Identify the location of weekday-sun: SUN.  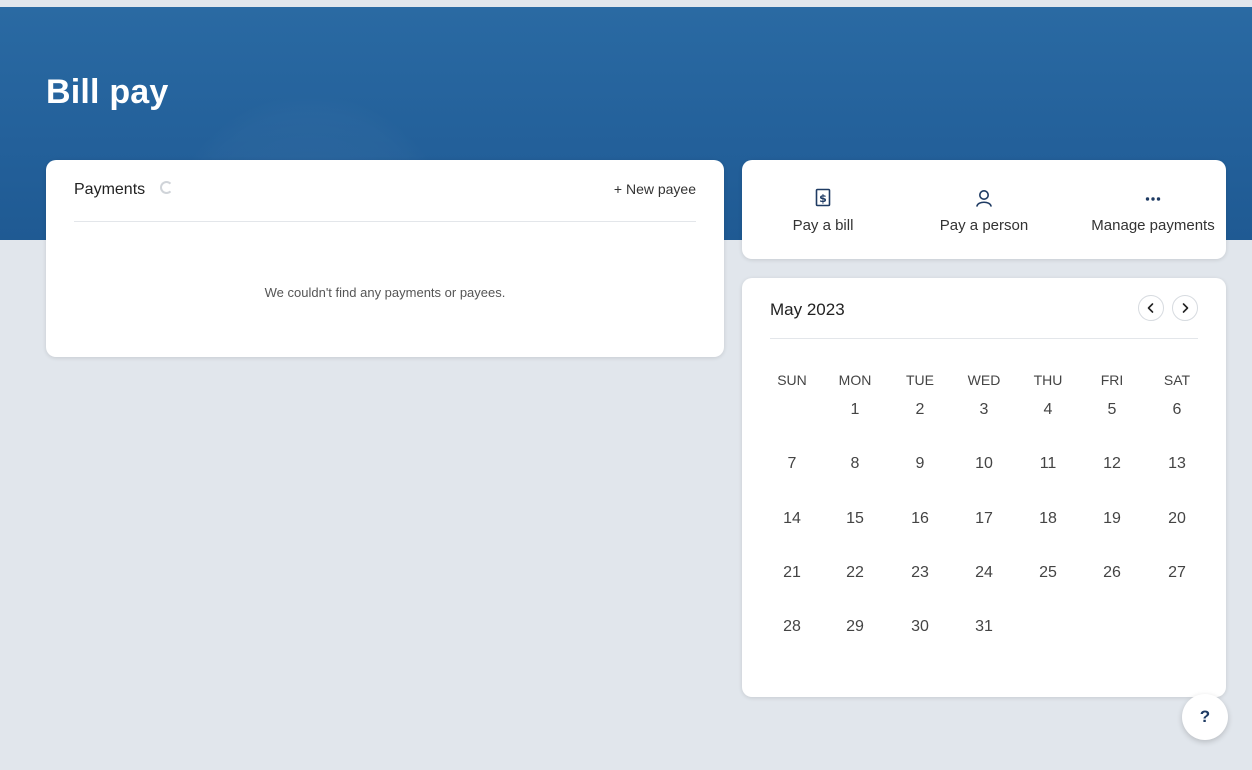
(792, 380).